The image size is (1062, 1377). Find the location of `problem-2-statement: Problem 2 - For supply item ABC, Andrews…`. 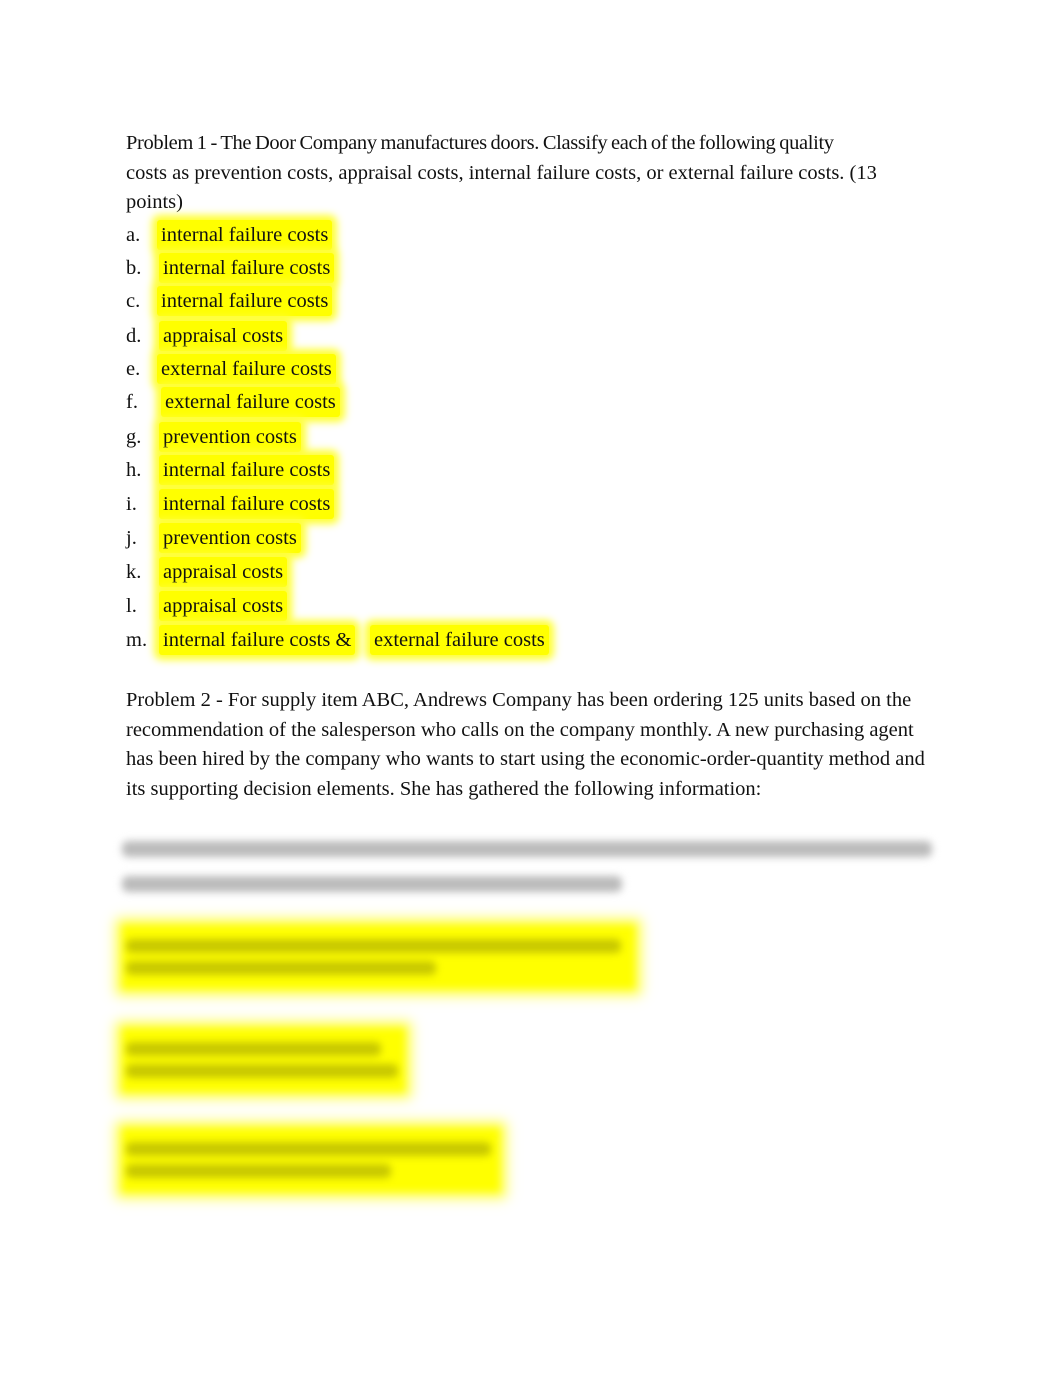

problem-2-statement: Problem 2 - For supply item ABC, Andrews… is located at coordinates (536, 745).